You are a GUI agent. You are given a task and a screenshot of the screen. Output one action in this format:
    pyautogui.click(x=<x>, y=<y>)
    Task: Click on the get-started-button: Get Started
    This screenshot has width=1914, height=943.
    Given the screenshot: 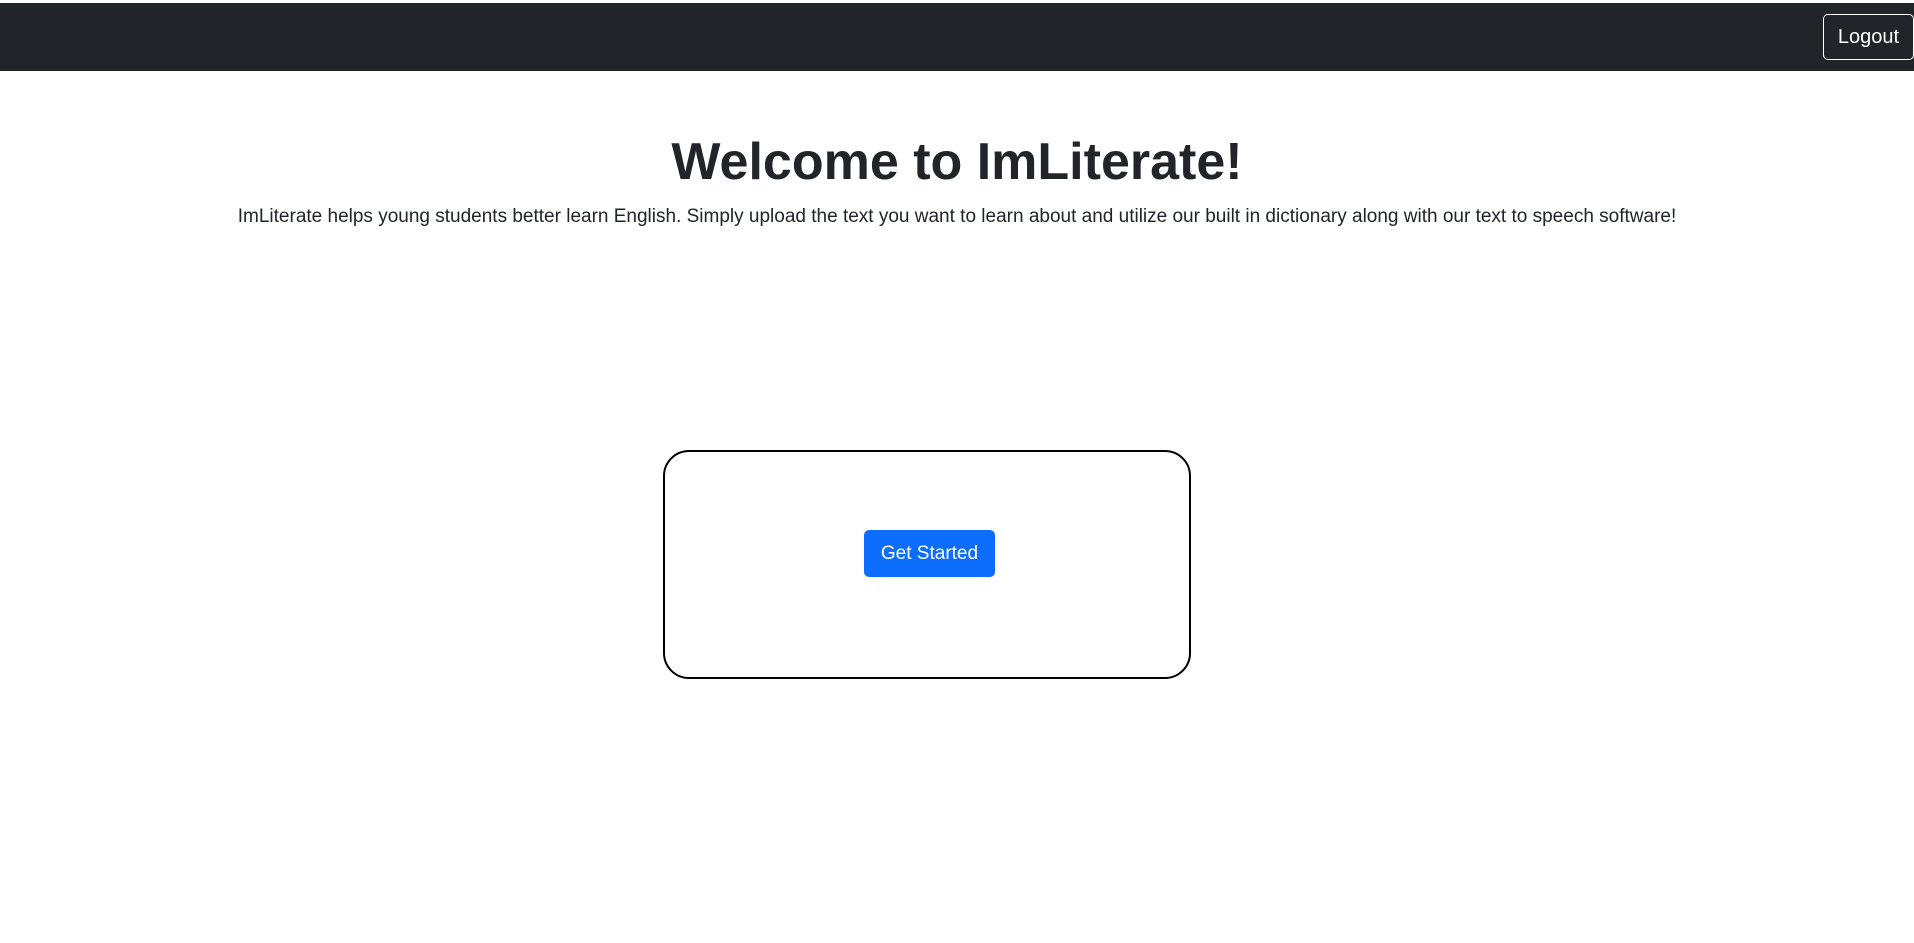 What is the action you would take?
    pyautogui.click(x=929, y=553)
    